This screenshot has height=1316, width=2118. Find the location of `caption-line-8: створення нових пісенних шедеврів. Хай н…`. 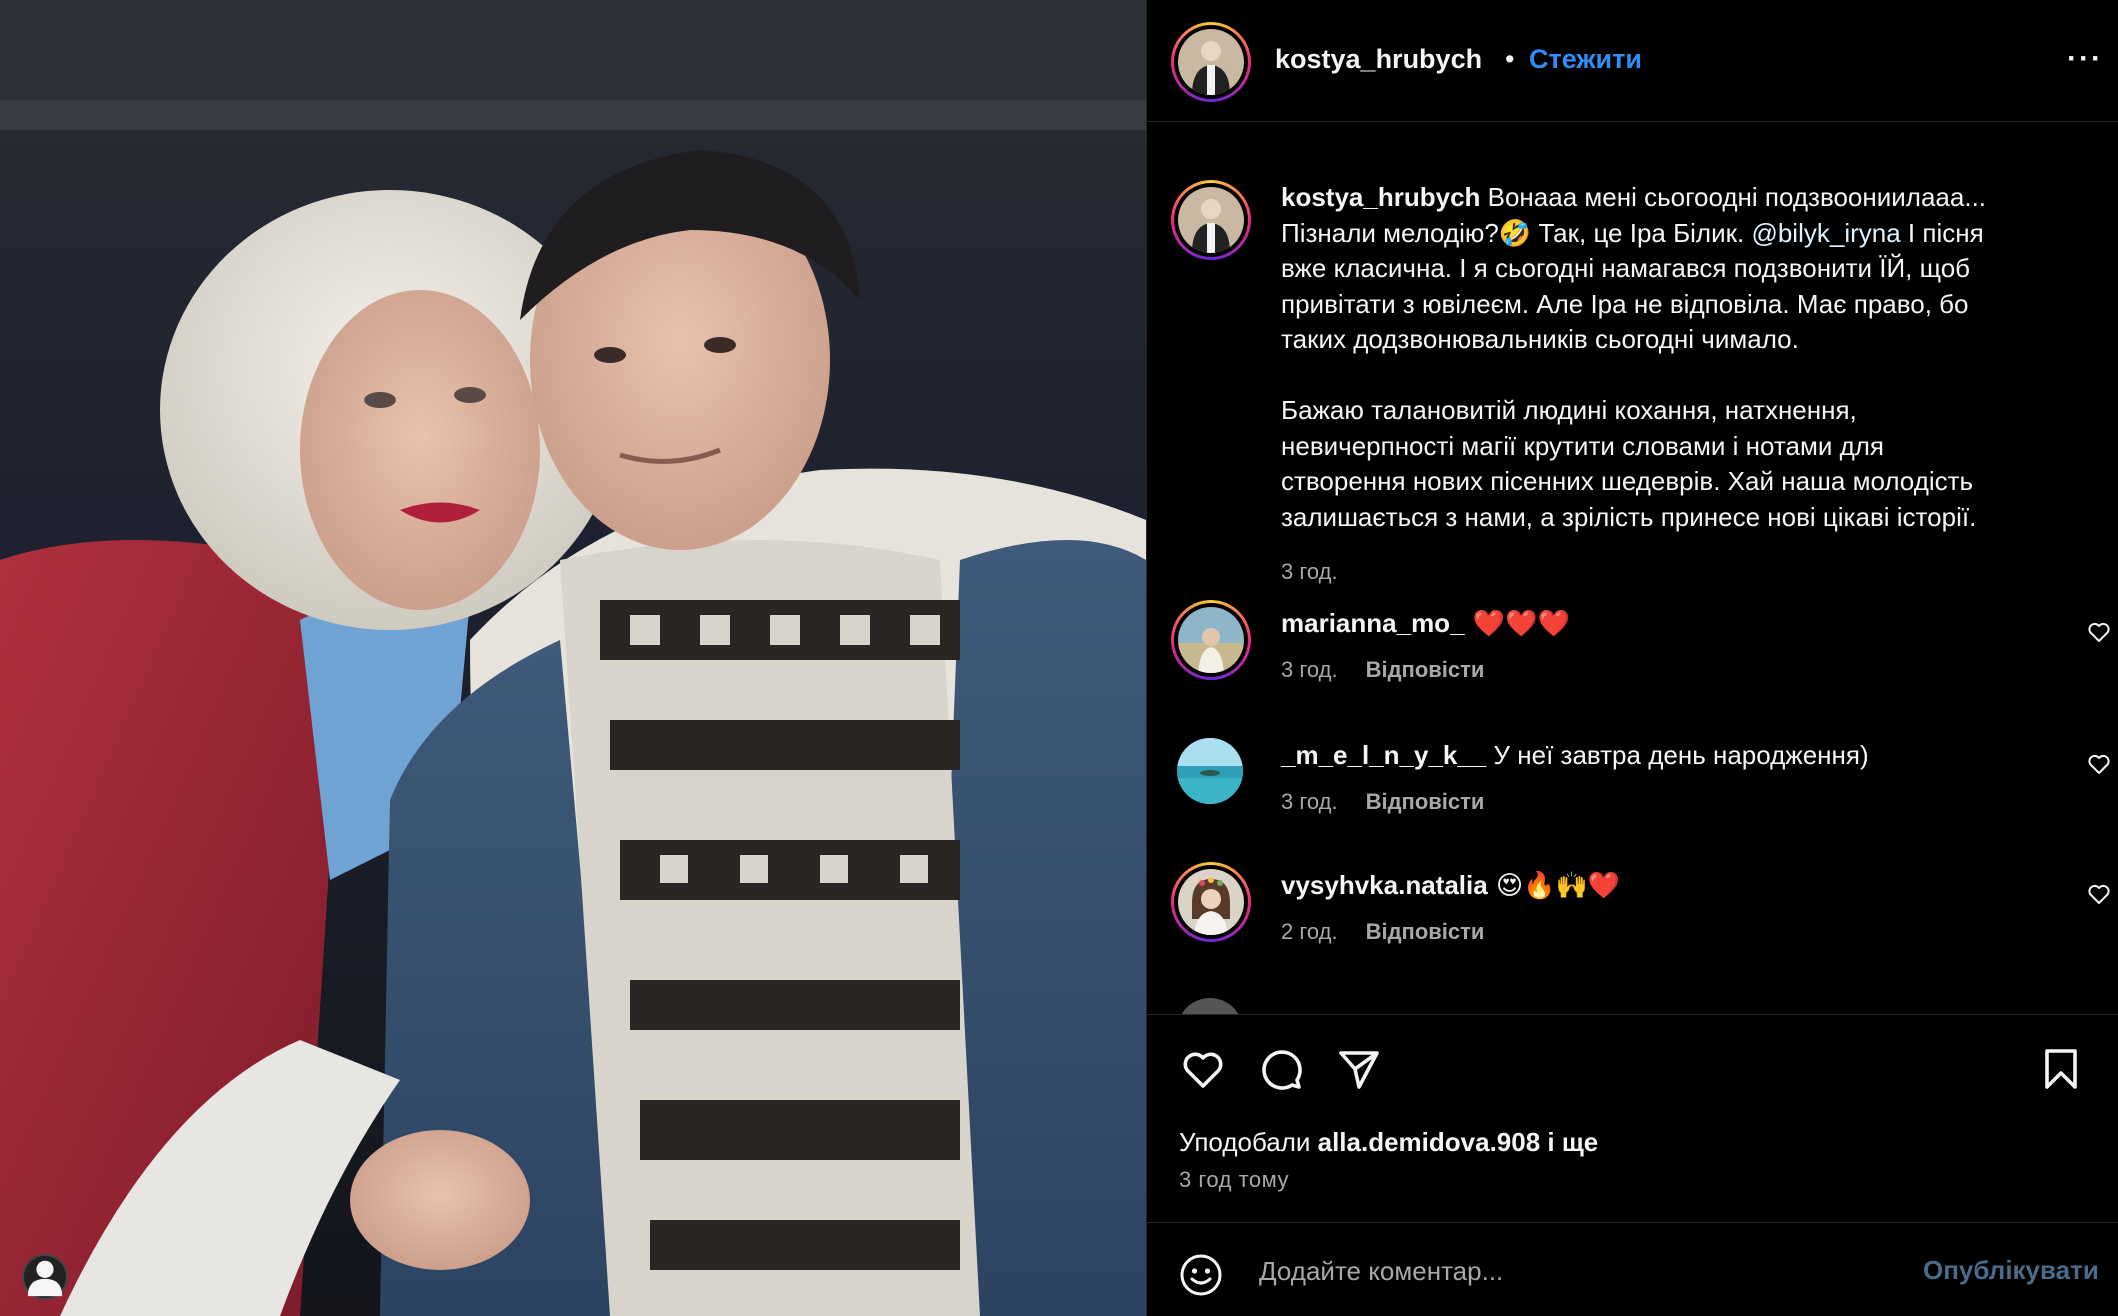

caption-line-8: створення нових пісенних шедеврів. Хай н… is located at coordinates (1627, 481).